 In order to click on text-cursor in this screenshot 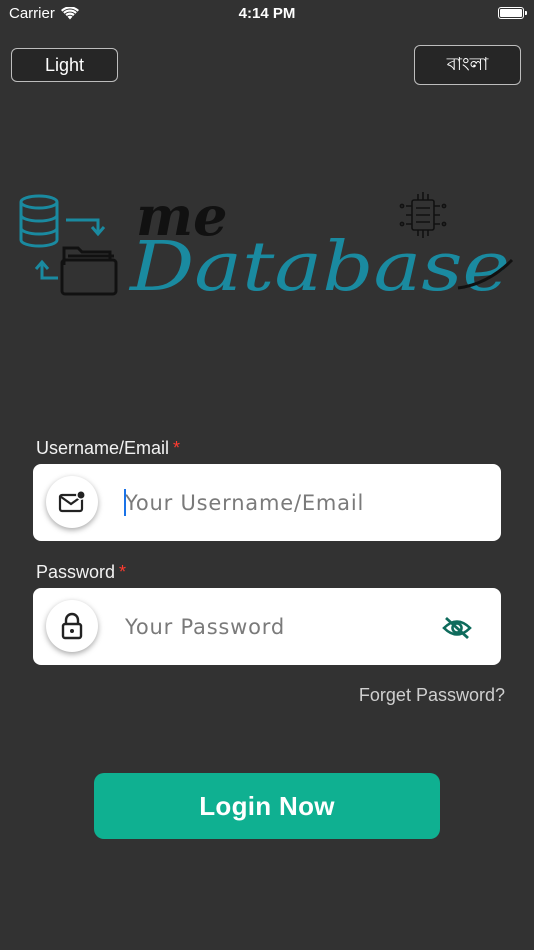, I will do `click(125, 502)`.